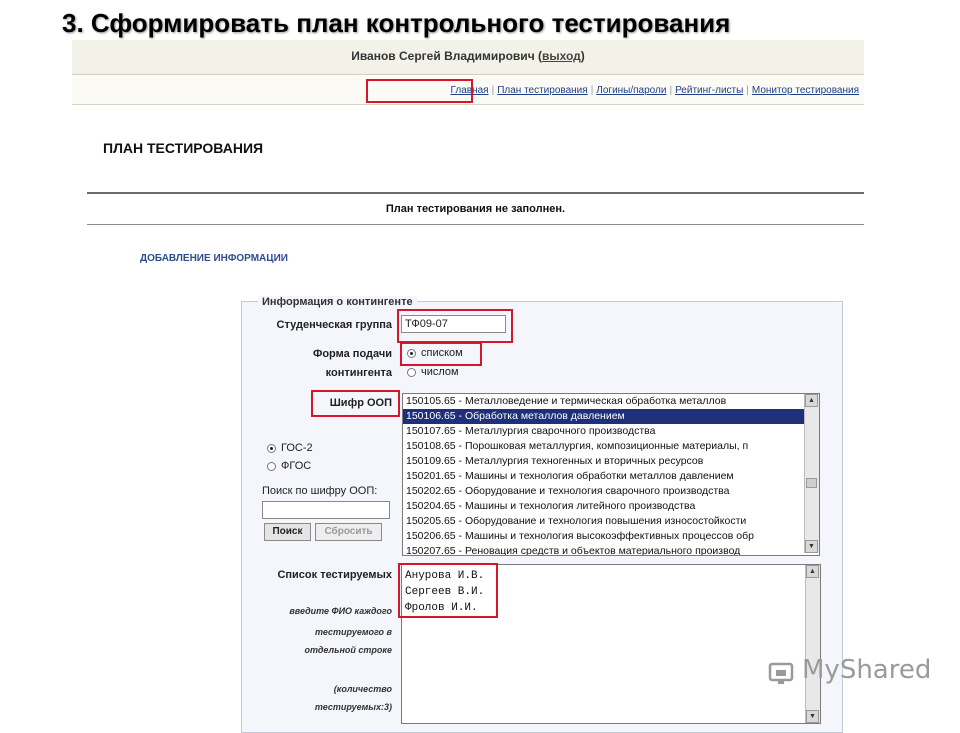 The image size is (960, 733). I want to click on nav-item-test-plan: План тестирования, so click(542, 90).